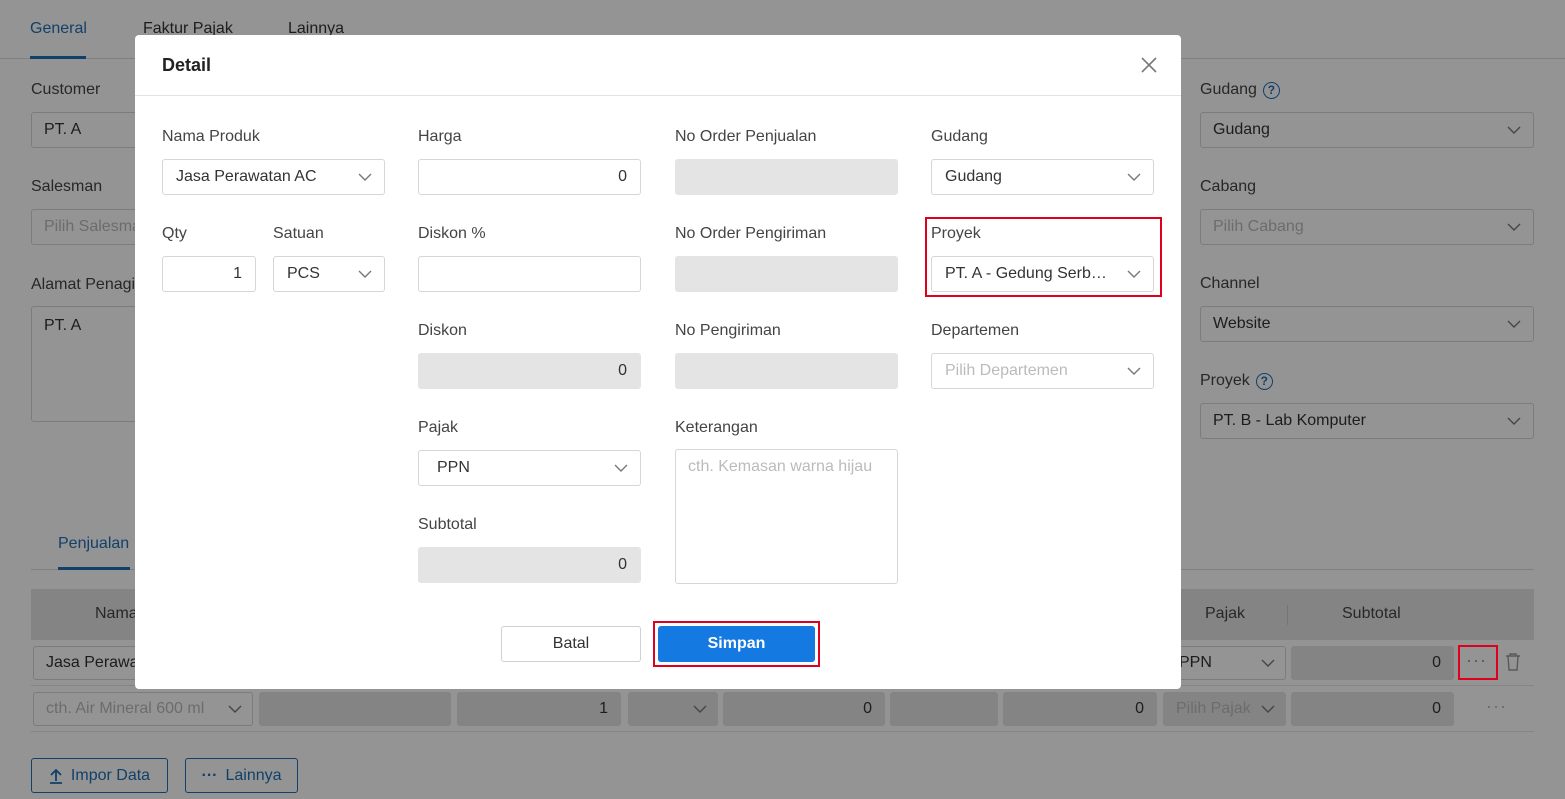  What do you see at coordinates (329, 274) in the screenshot?
I see `satuan-select: PCS` at bounding box center [329, 274].